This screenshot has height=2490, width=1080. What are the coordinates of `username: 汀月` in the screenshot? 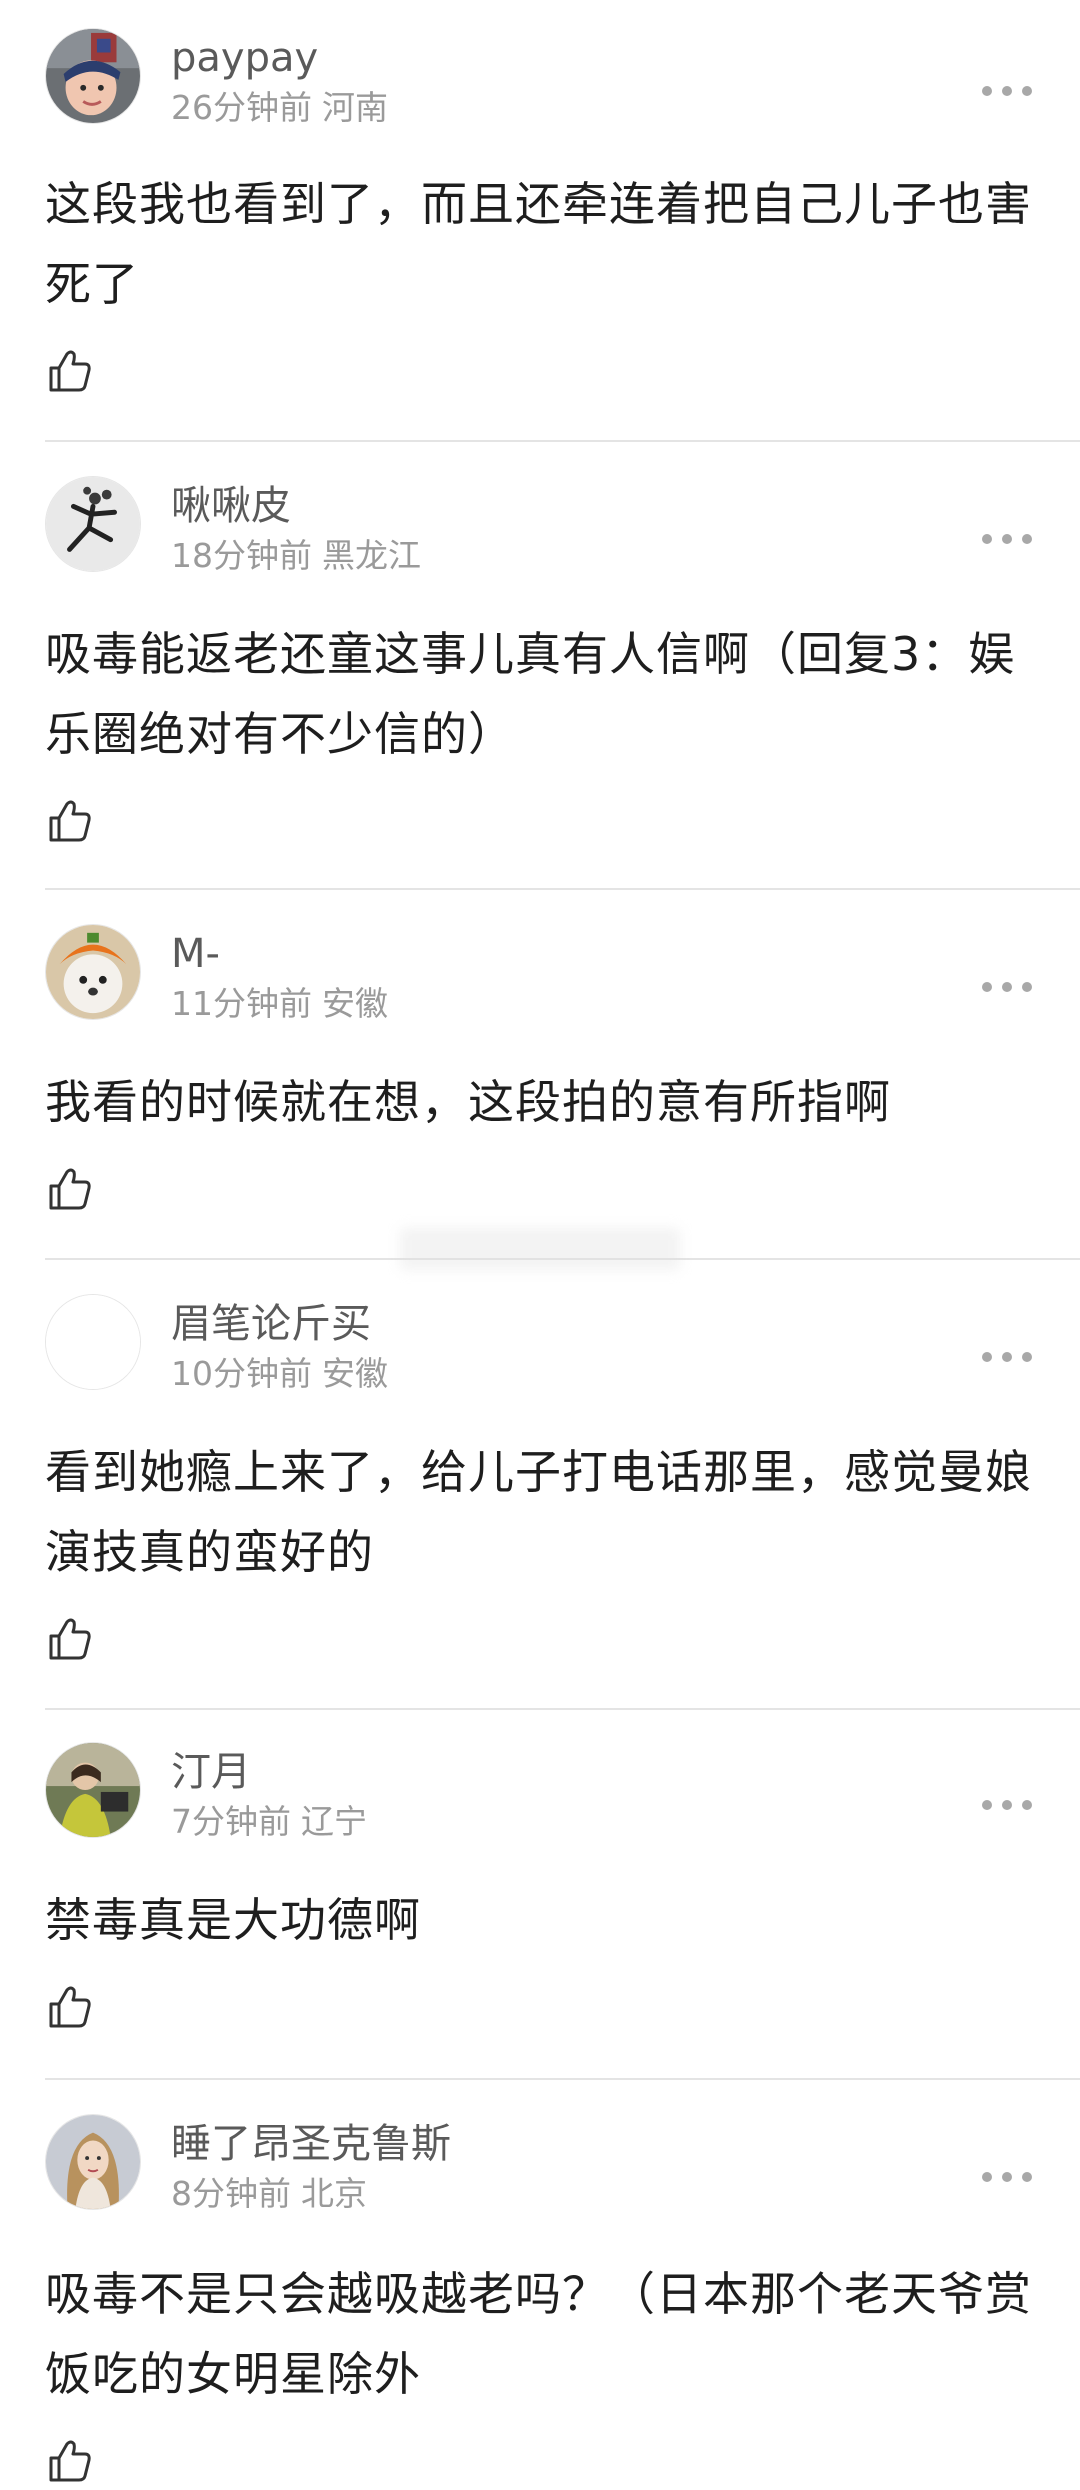 It's located at (211, 1772).